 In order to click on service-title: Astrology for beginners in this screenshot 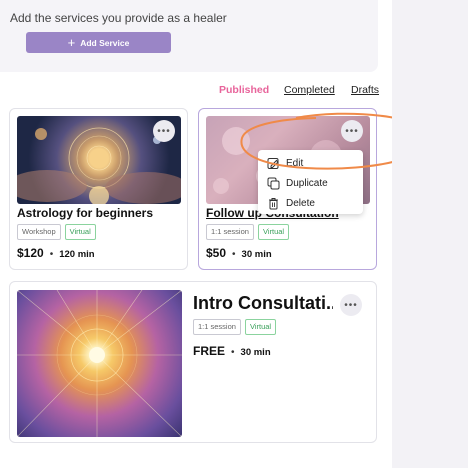, I will do `click(85, 213)`.